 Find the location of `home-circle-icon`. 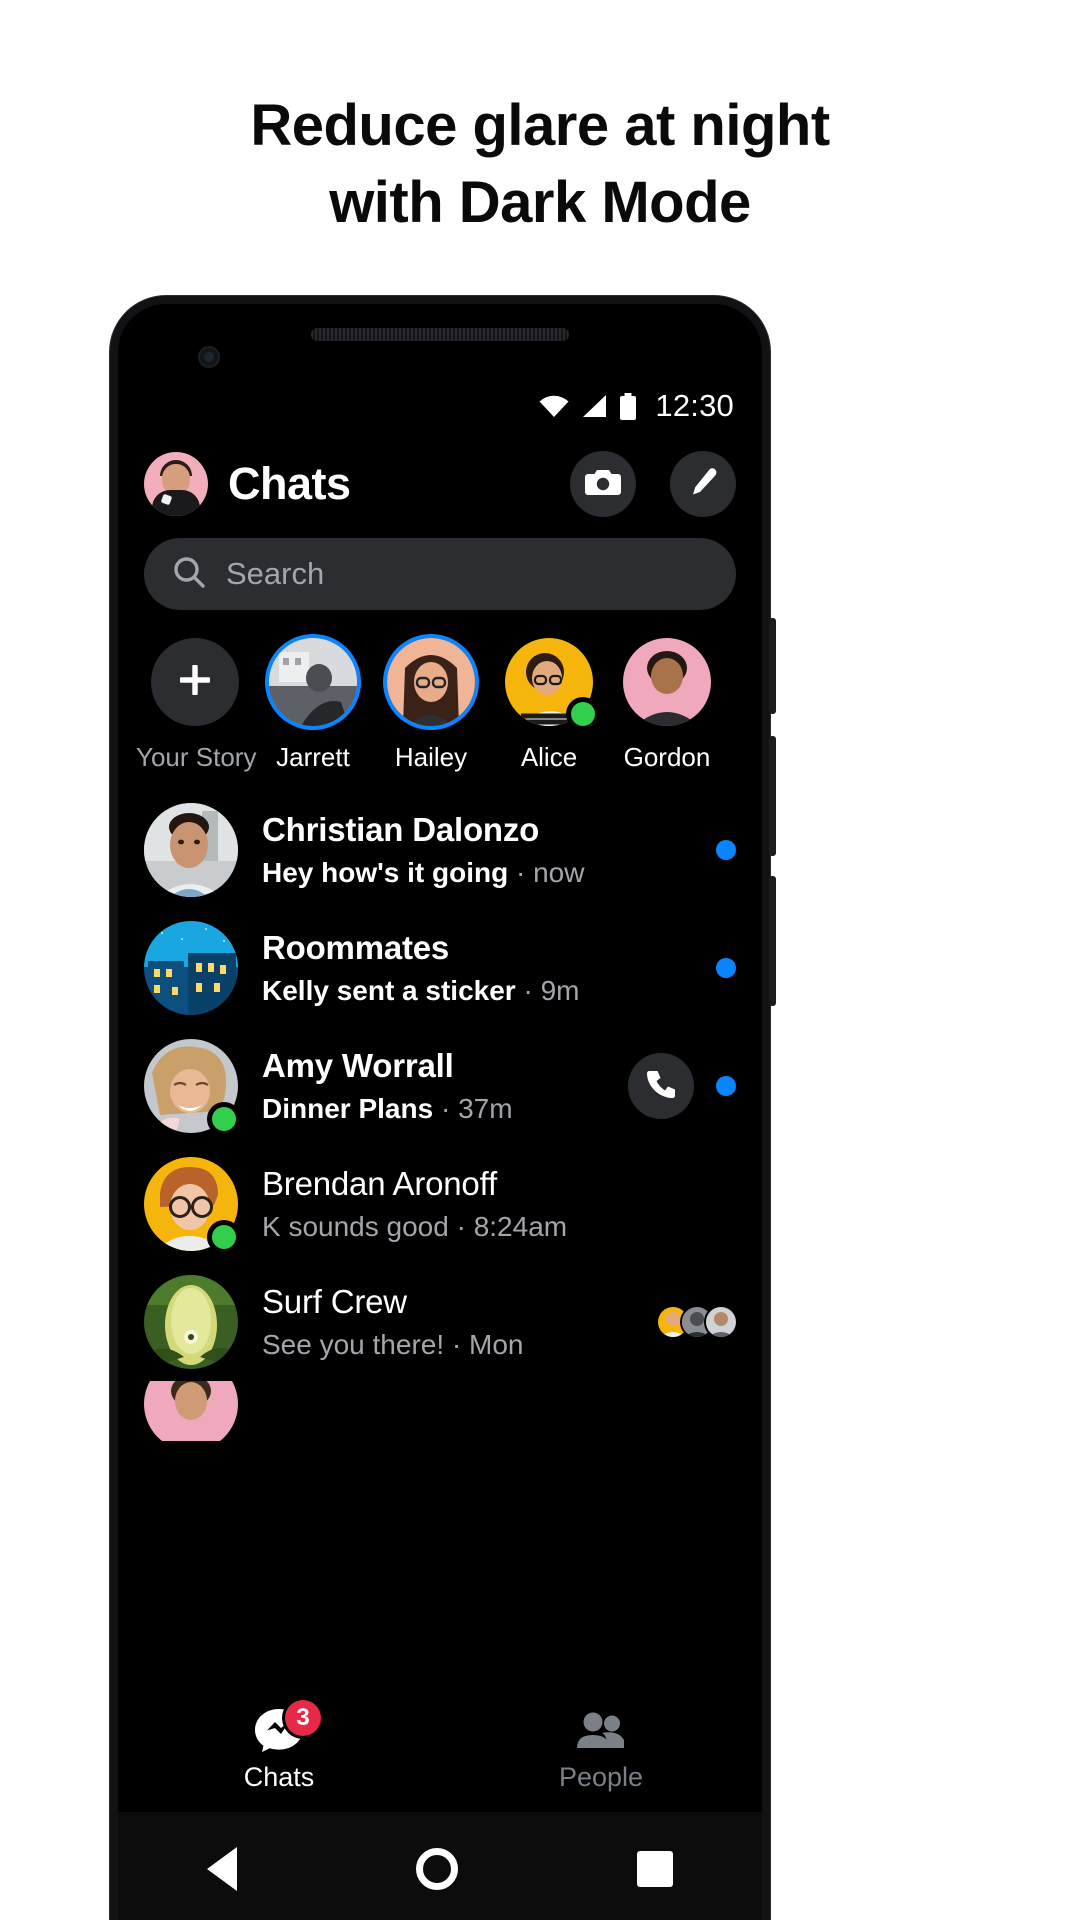

home-circle-icon is located at coordinates (436, 1869).